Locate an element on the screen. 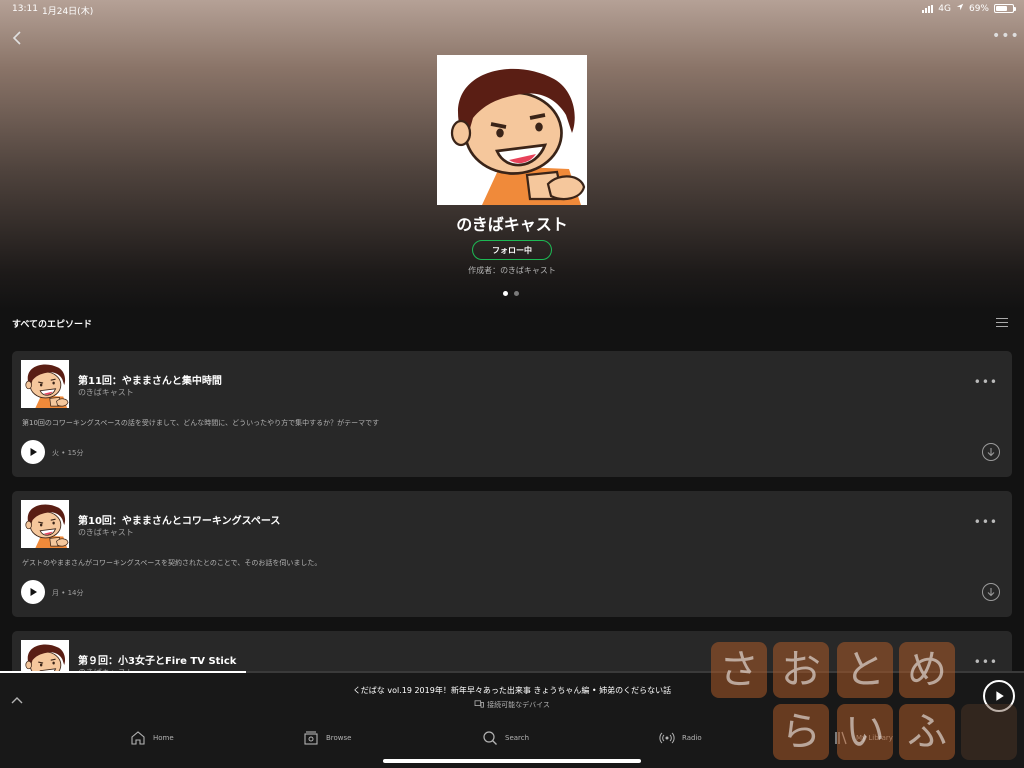  tab-browse-label: Browse is located at coordinates (339, 738).